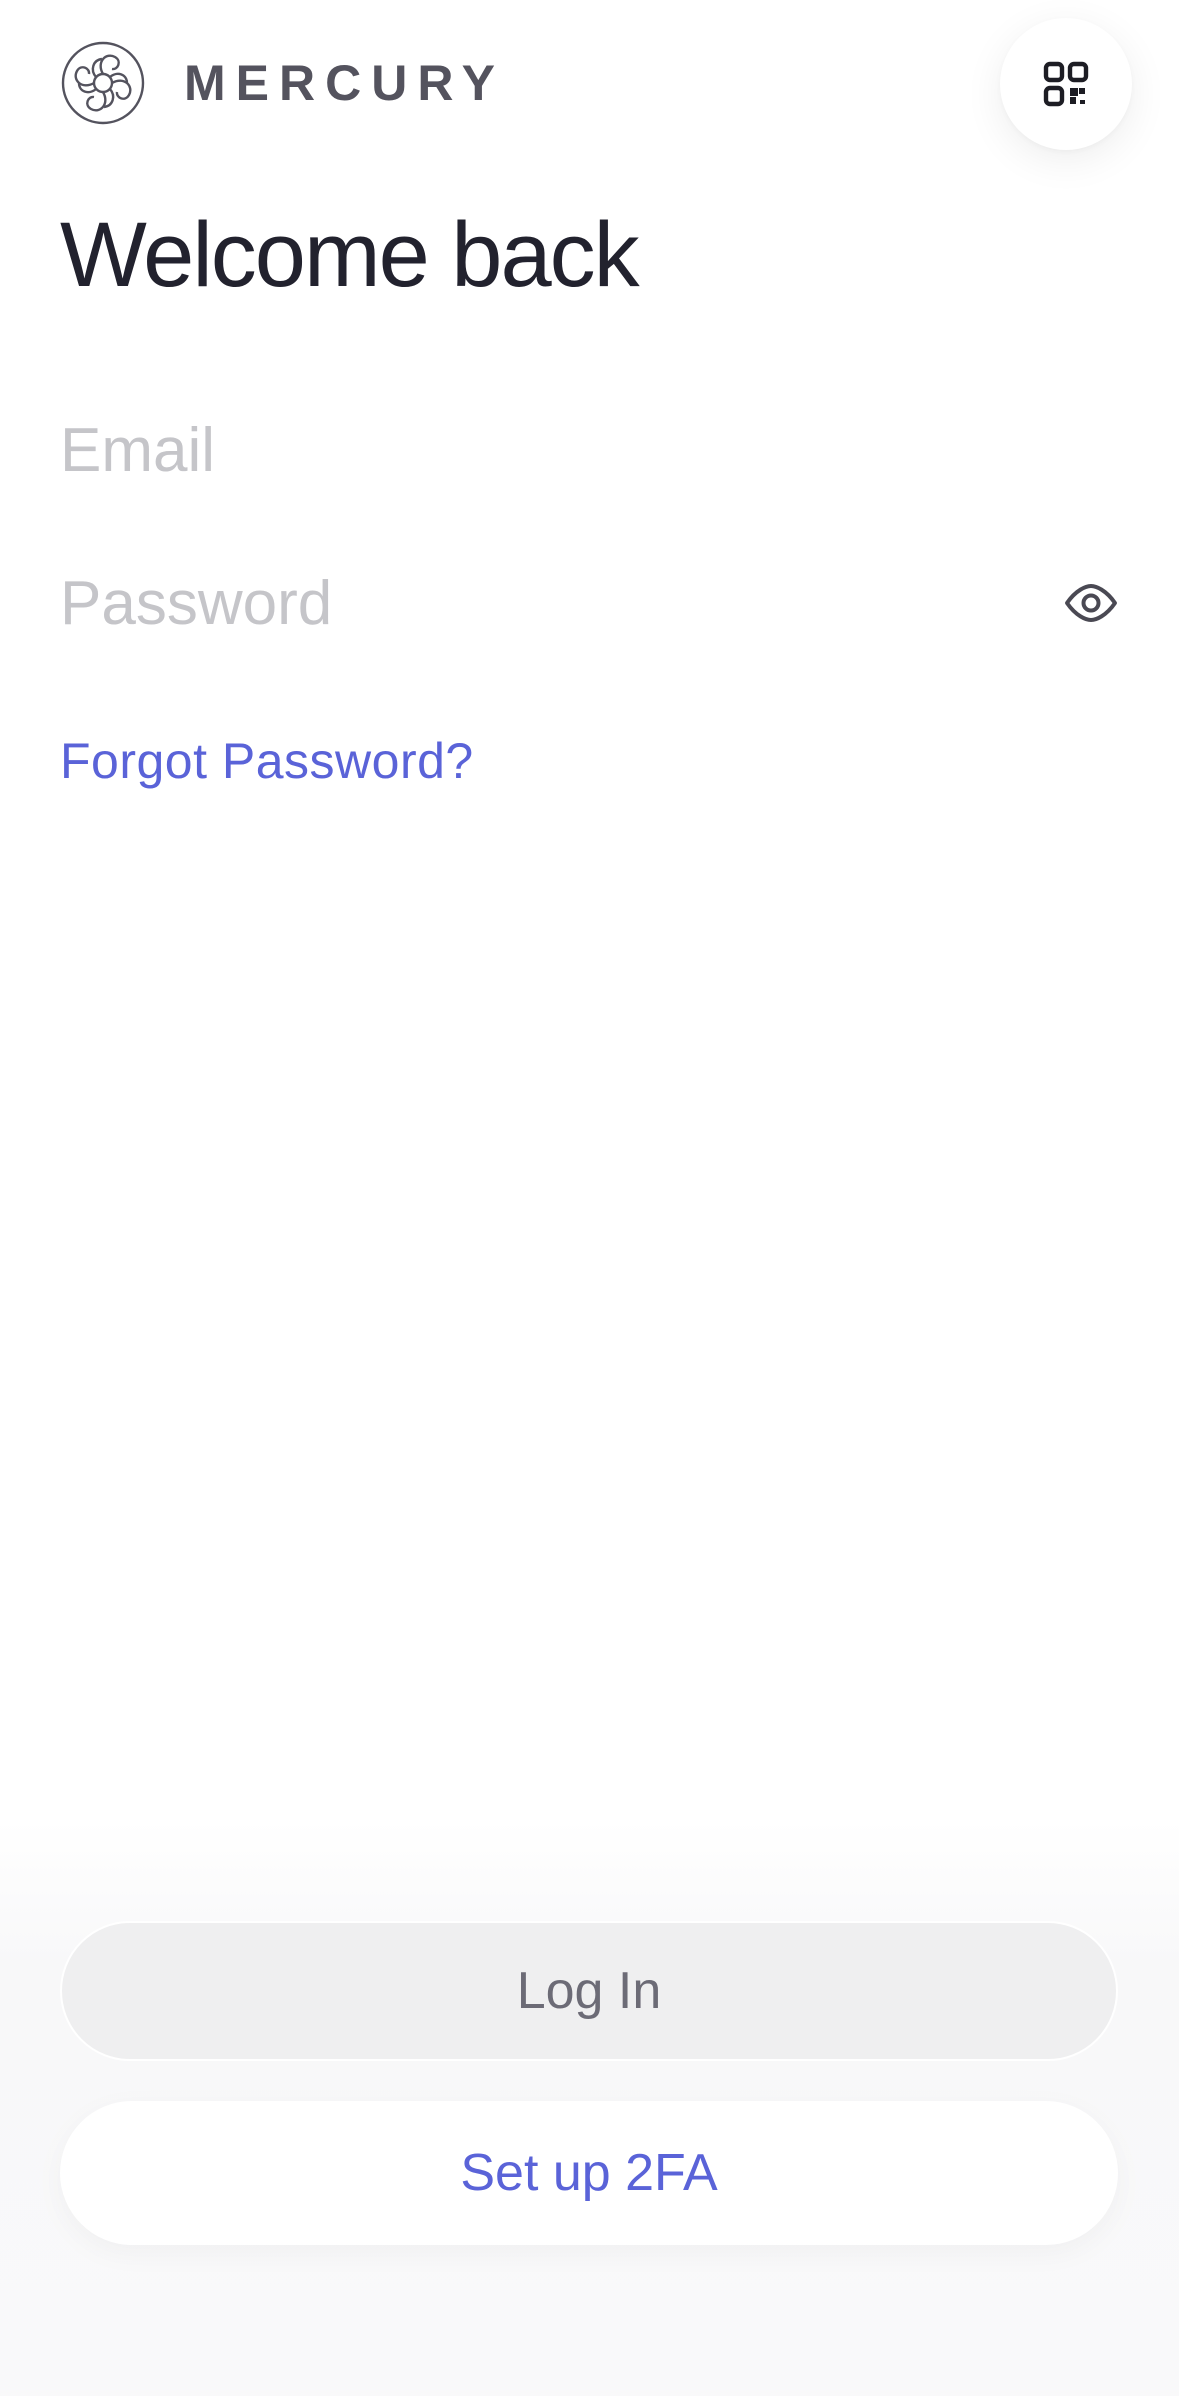 The width and height of the screenshot is (1179, 2396). Describe the element at coordinates (267, 761) in the screenshot. I see `forgot-password-link: Forgot Password?` at that location.